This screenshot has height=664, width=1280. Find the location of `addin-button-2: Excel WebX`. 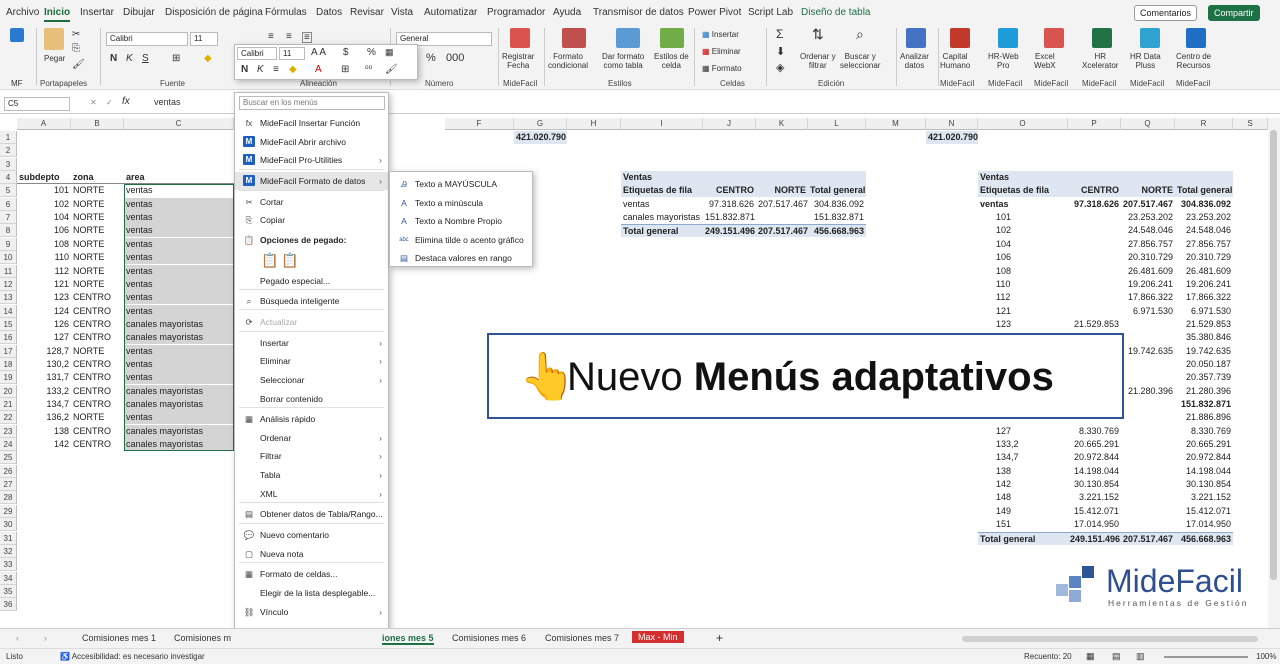

addin-button-2: Excel WebX is located at coordinates (1045, 61).